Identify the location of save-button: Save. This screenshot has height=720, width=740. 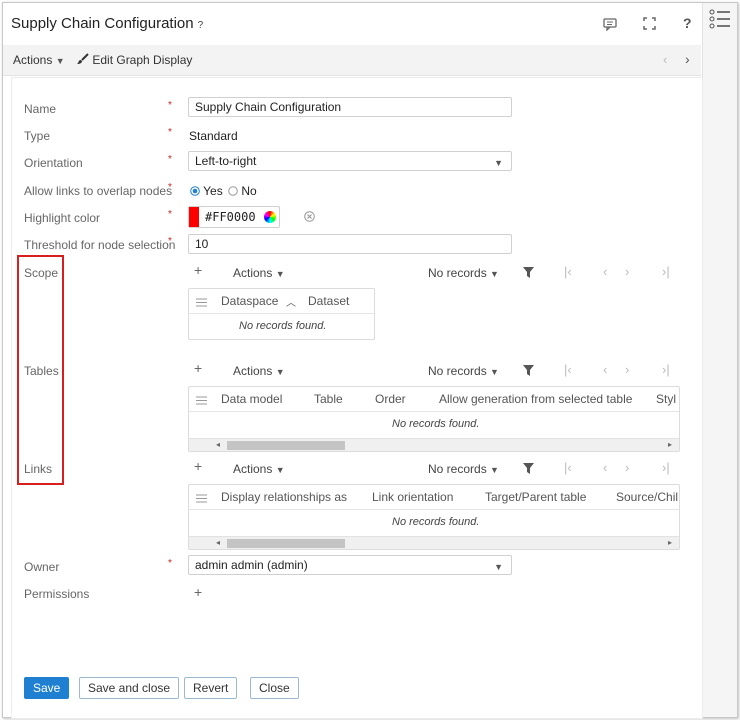
(47, 688).